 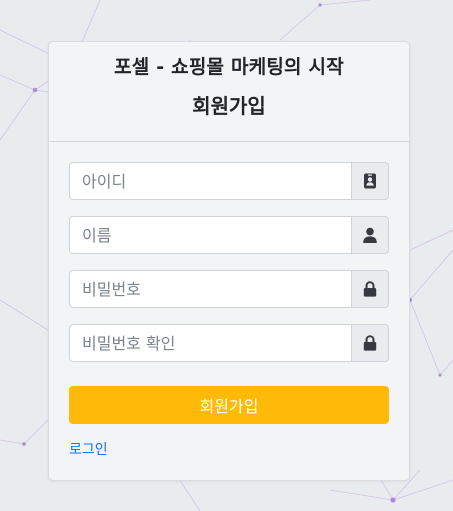 What do you see at coordinates (370, 235) in the screenshot?
I see `user-icon` at bounding box center [370, 235].